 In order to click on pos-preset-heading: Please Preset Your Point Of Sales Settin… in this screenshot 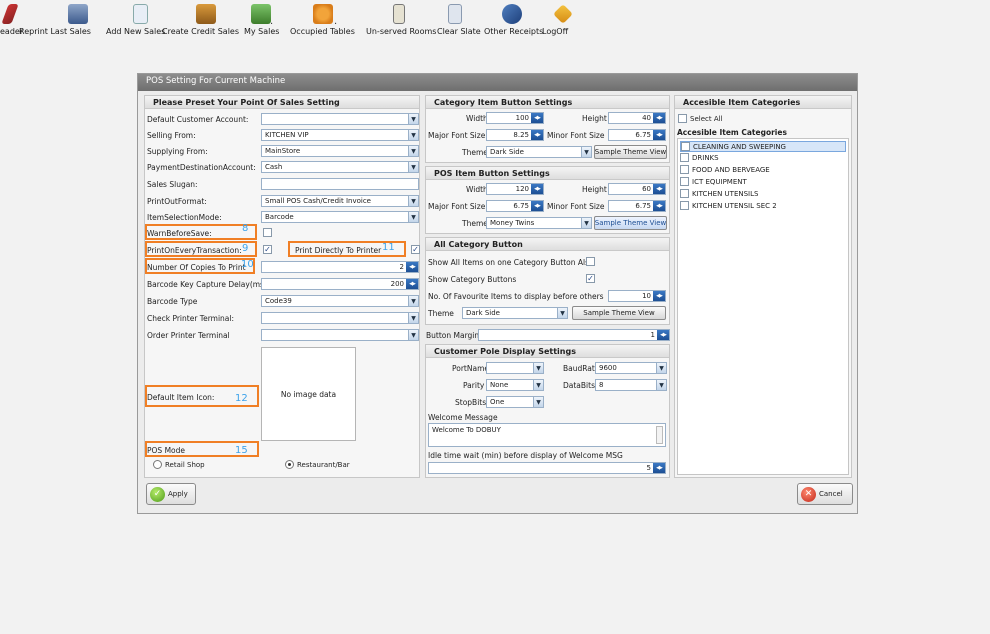, I will do `click(282, 102)`.